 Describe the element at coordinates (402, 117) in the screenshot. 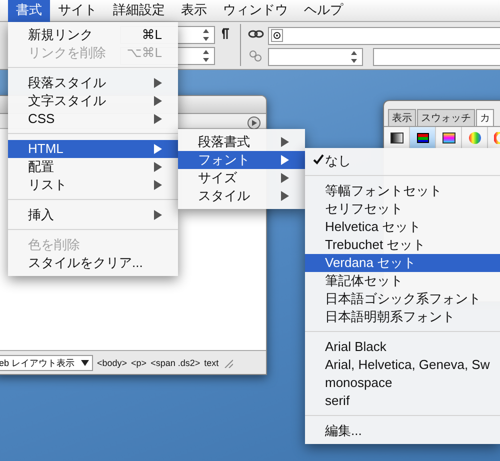

I see `palette-tab: 表示` at that location.